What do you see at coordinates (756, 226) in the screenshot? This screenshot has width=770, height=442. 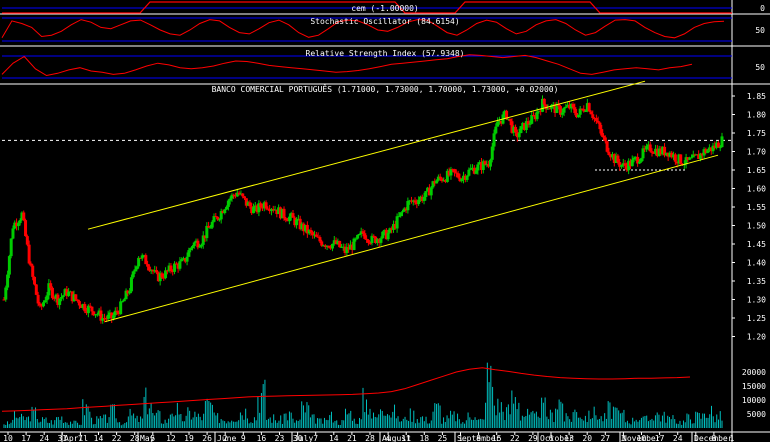 I see `price-tick-7: 1.50` at bounding box center [756, 226].